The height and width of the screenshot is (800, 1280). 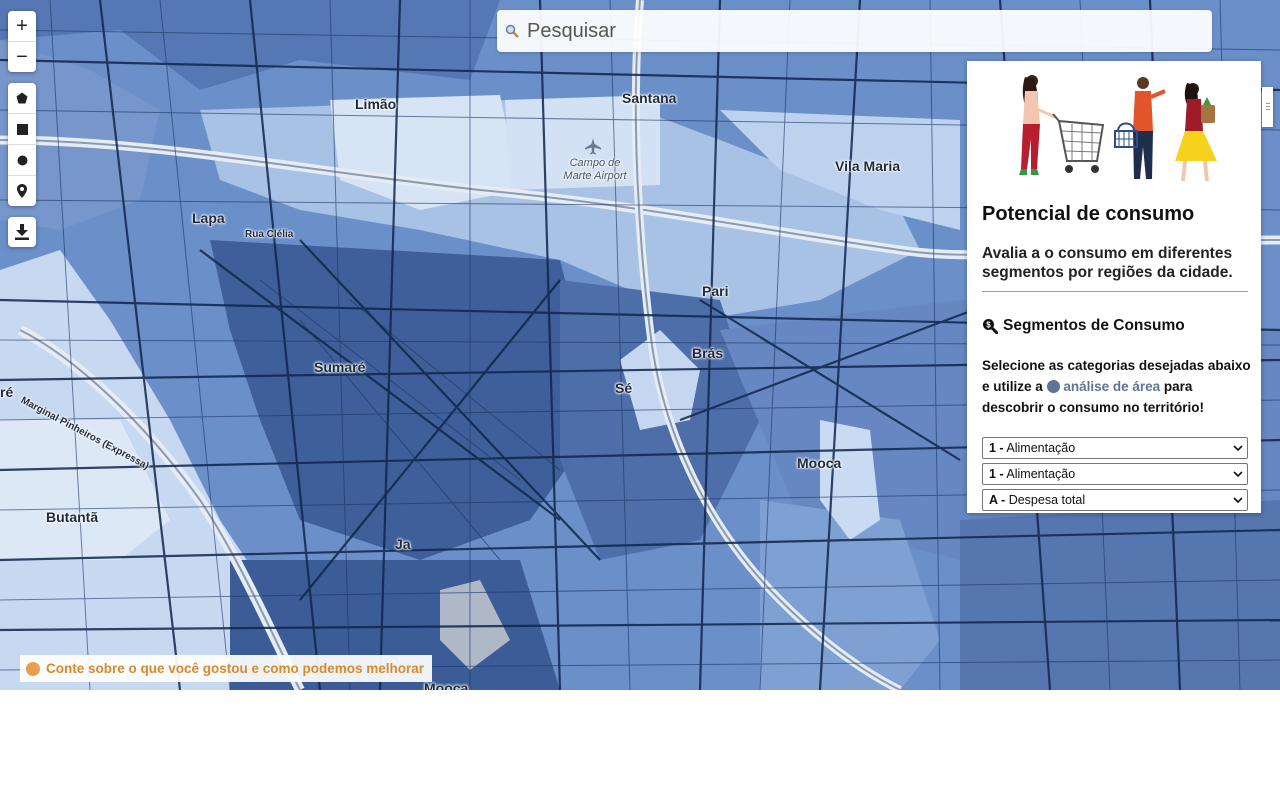 I want to click on segment-select-3: A - Despesa total, so click(x=1115, y=500).